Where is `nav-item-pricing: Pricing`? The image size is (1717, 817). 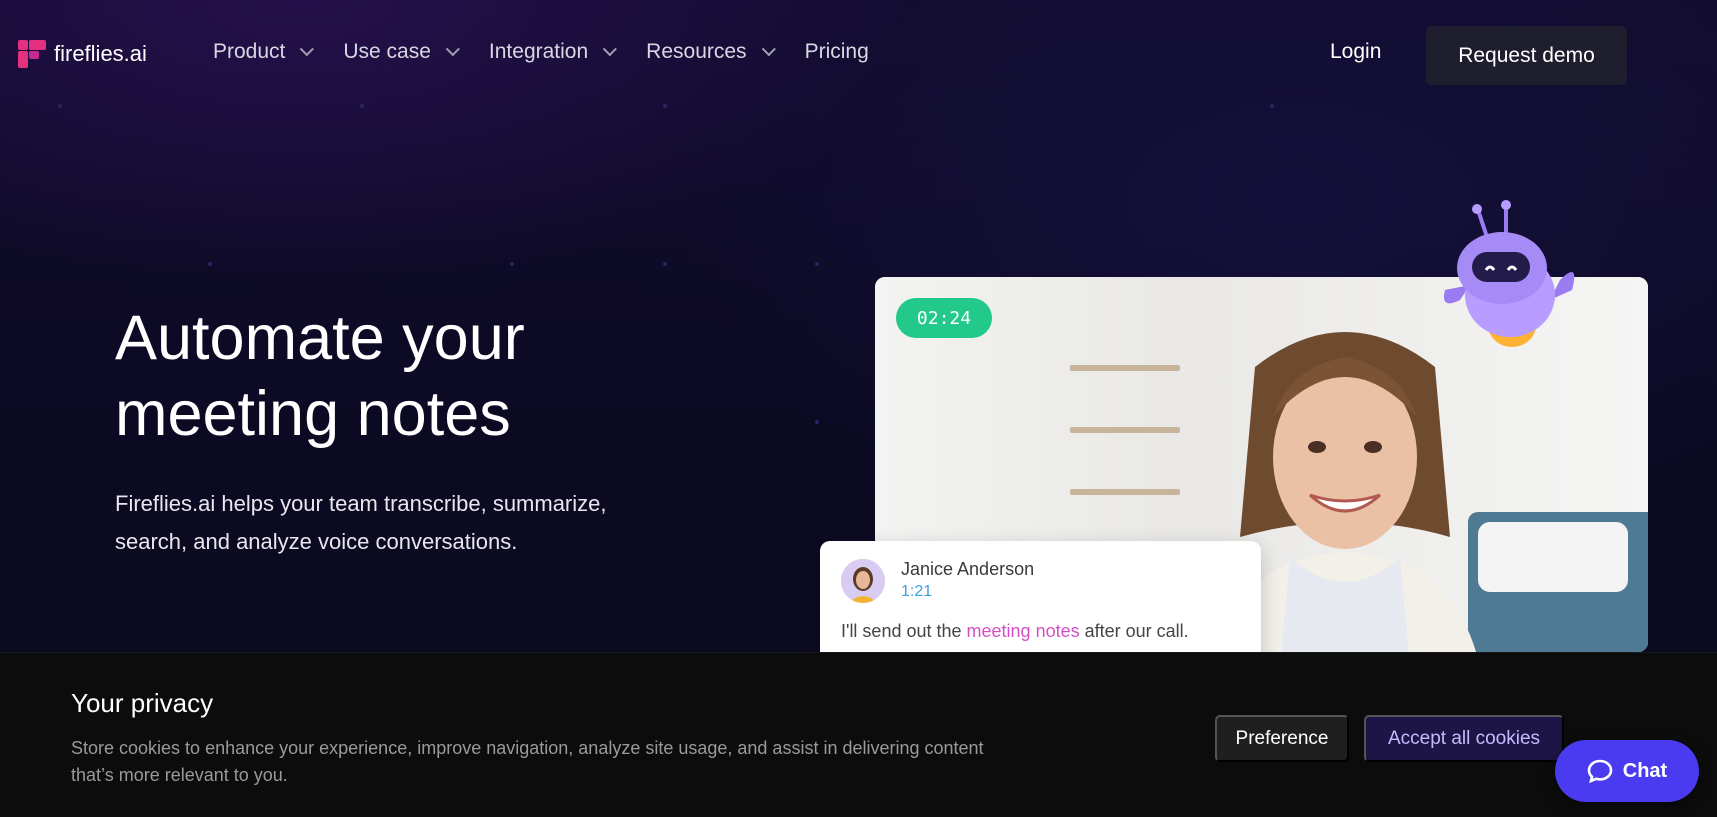 nav-item-pricing: Pricing is located at coordinates (837, 52).